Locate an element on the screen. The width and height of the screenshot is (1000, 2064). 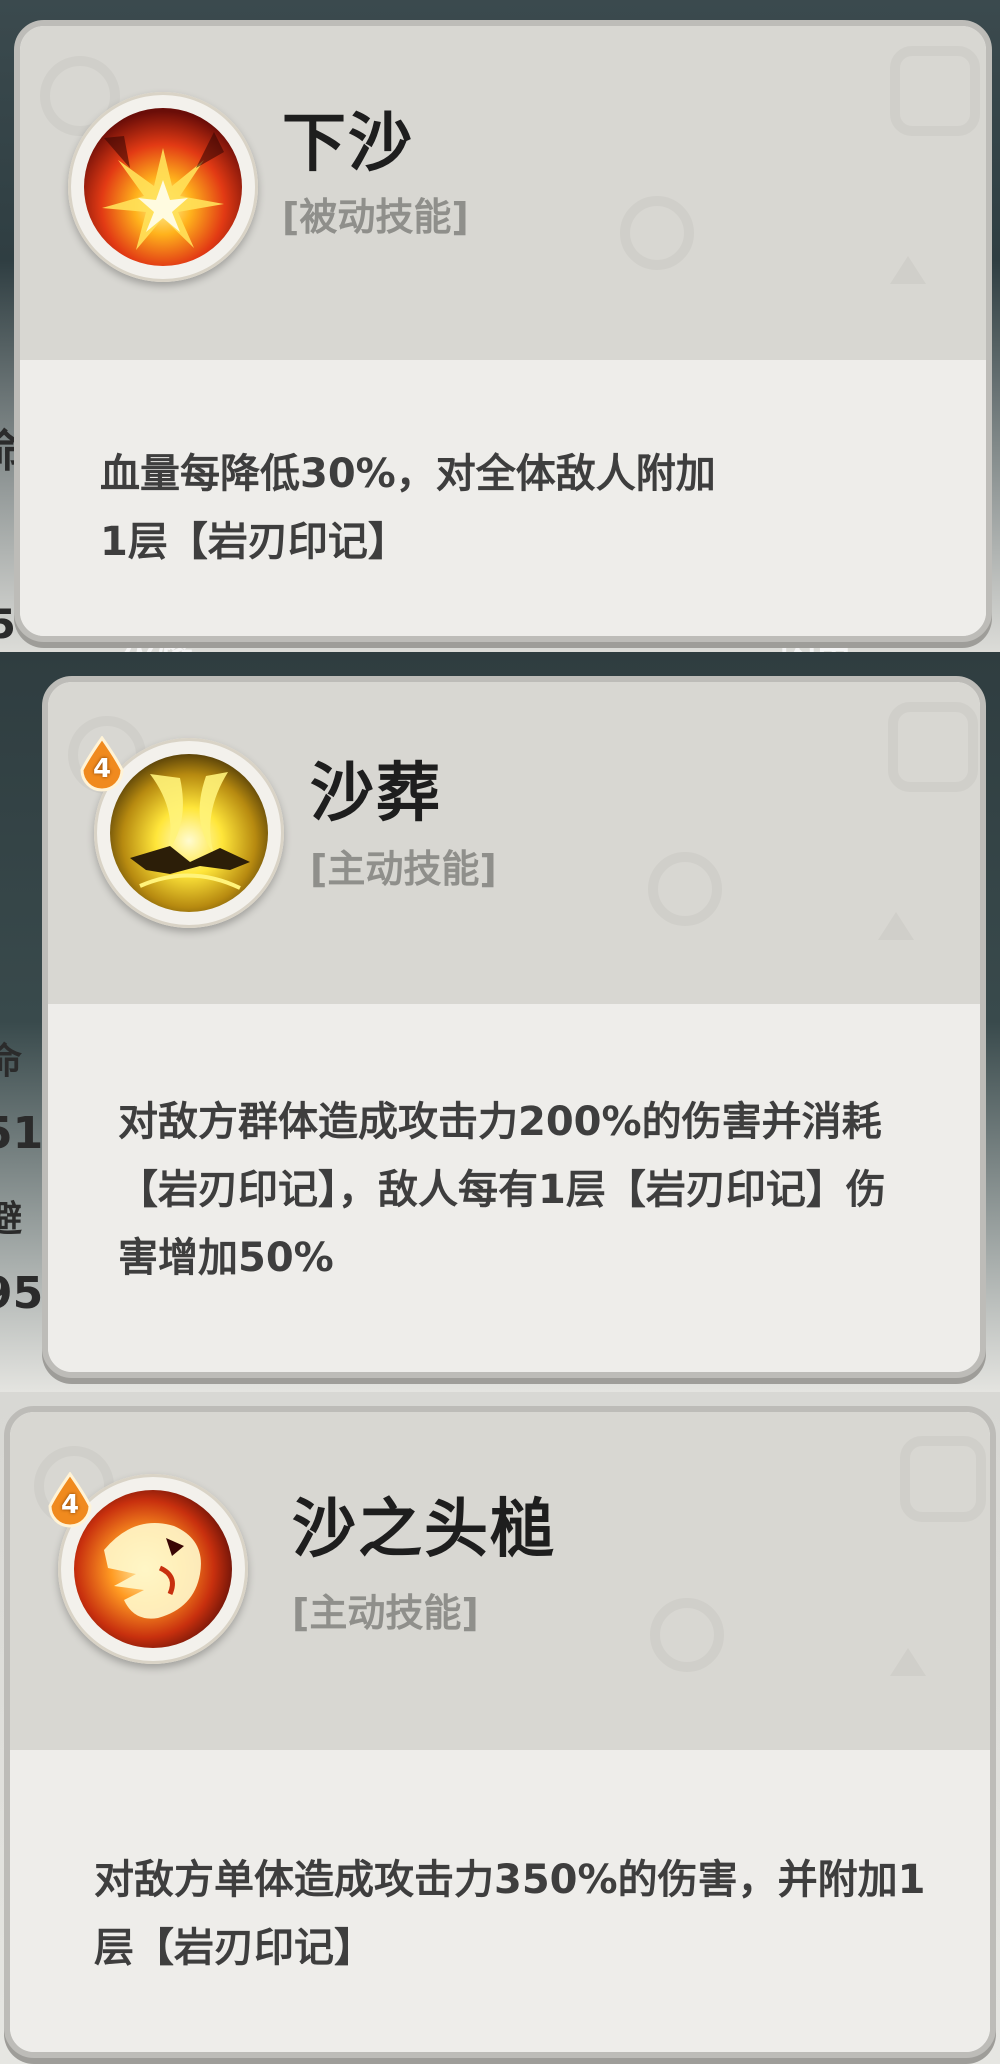
skill-description: 血量每降低30%，对全体敌人附加1层【岩刃印记】 is located at coordinates (408, 508).